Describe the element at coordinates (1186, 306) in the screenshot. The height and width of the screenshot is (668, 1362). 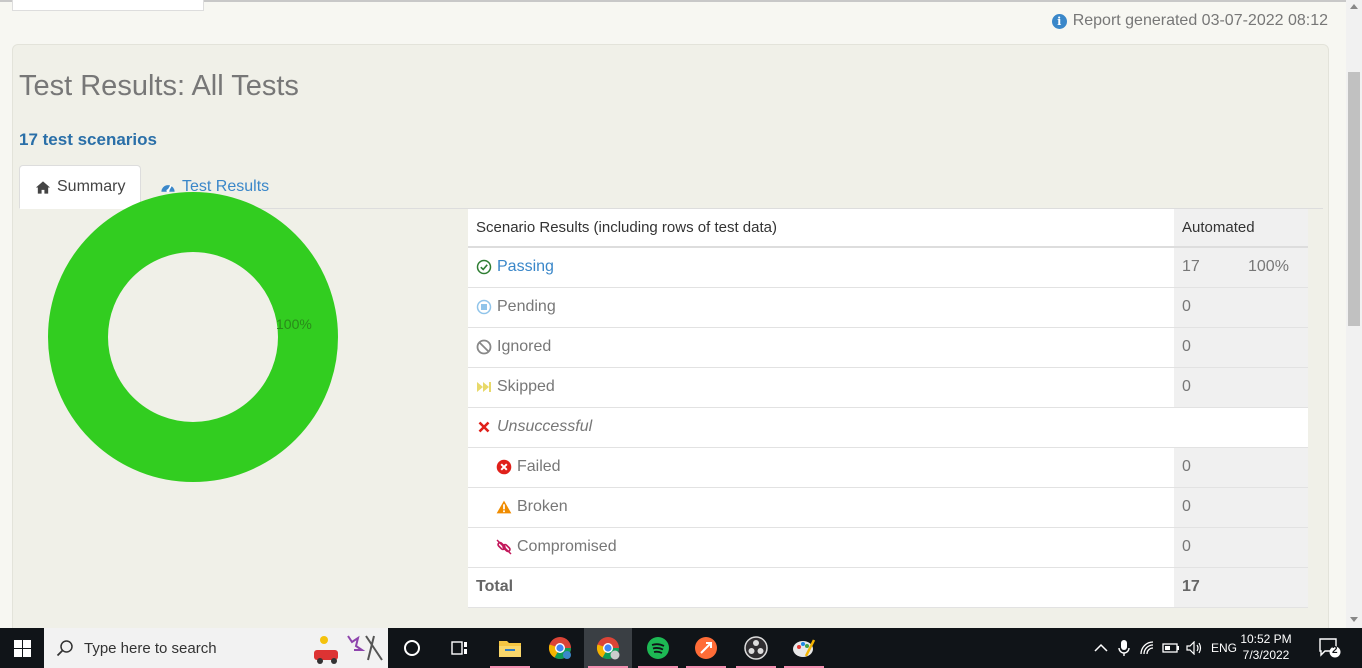
I see `pending-count: 0` at that location.